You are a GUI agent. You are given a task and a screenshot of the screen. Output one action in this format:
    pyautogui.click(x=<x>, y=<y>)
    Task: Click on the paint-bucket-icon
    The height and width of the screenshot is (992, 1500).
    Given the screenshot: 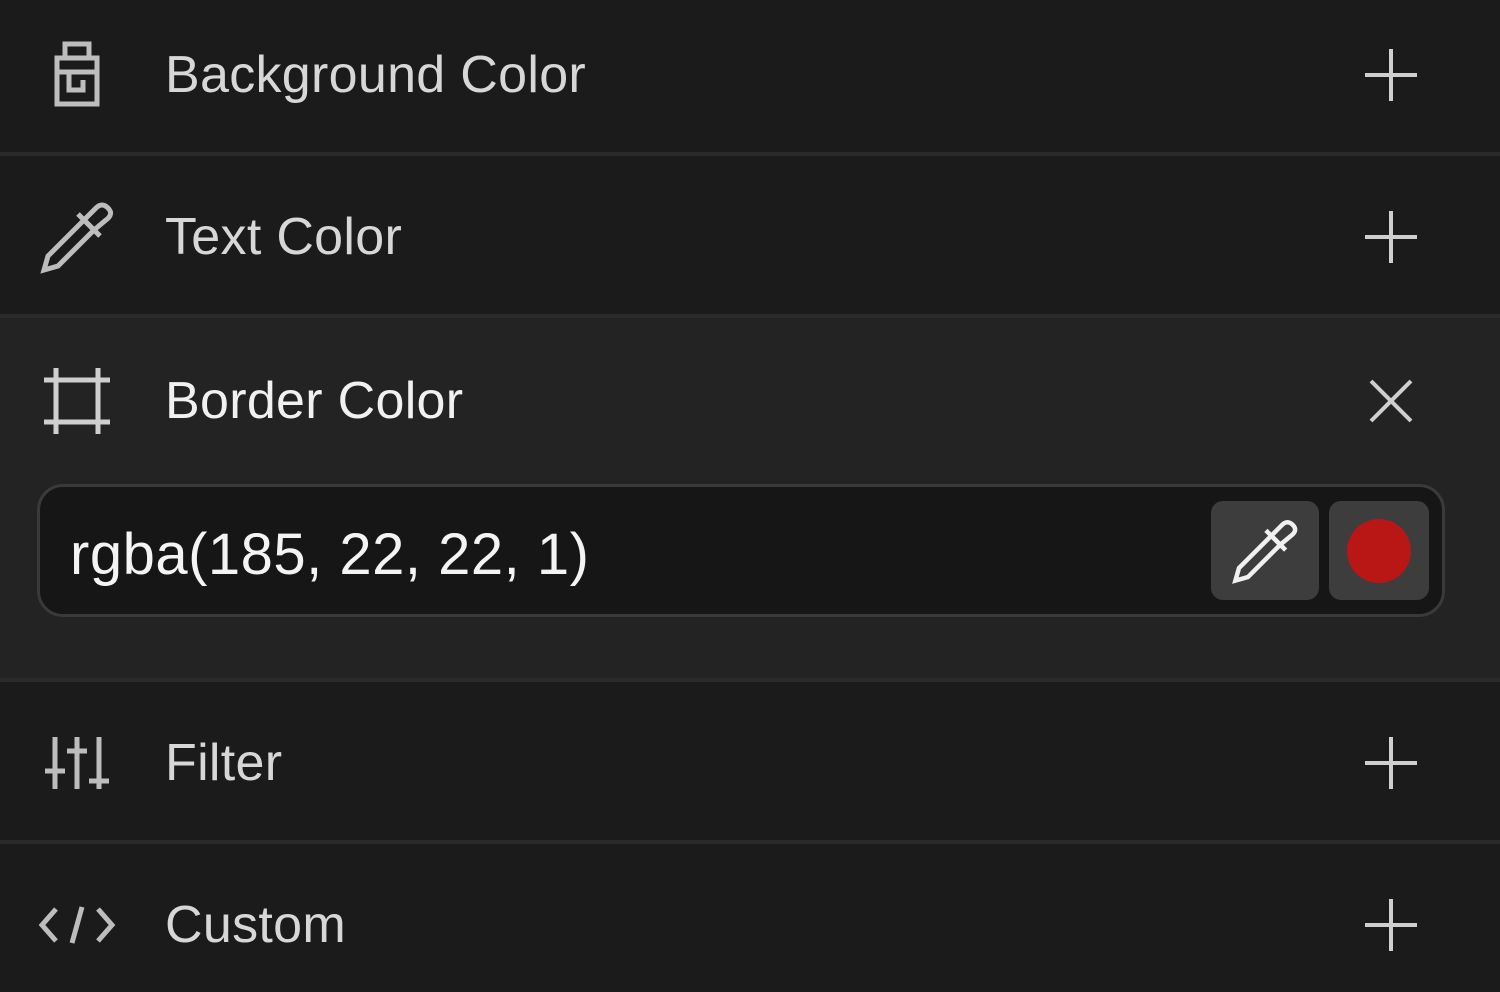 What is the action you would take?
    pyautogui.click(x=77, y=75)
    